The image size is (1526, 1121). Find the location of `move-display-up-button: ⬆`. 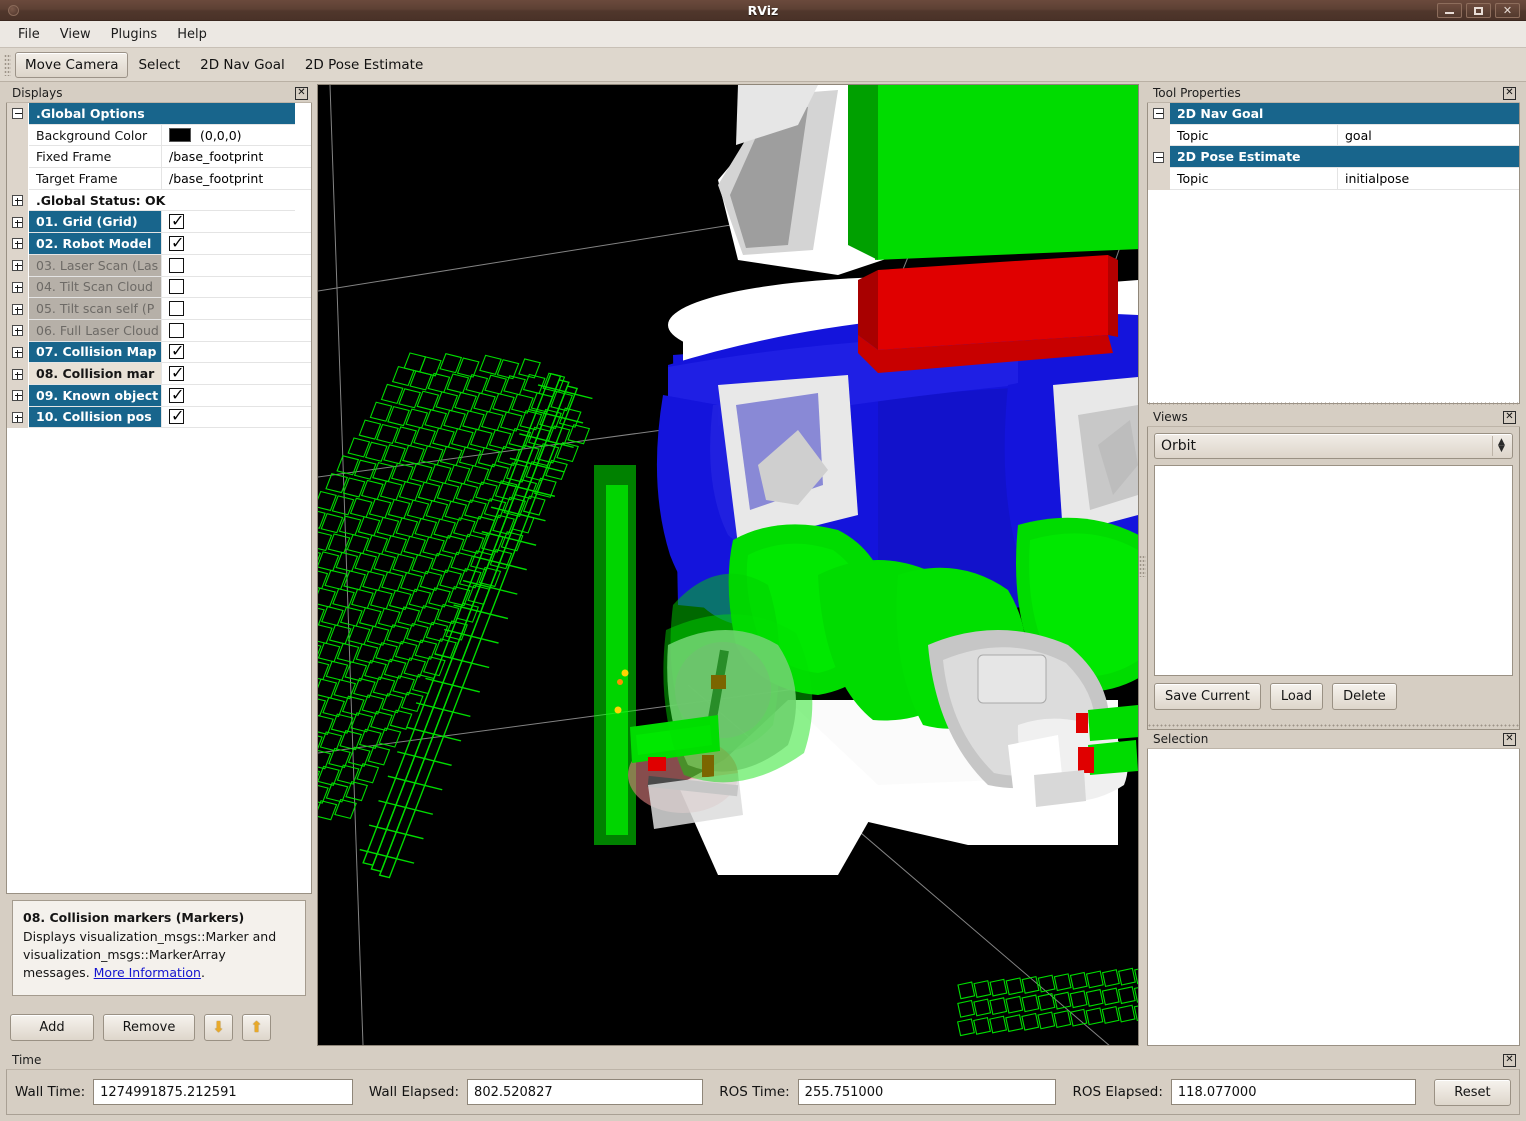

move-display-up-button: ⬆ is located at coordinates (256, 1027).